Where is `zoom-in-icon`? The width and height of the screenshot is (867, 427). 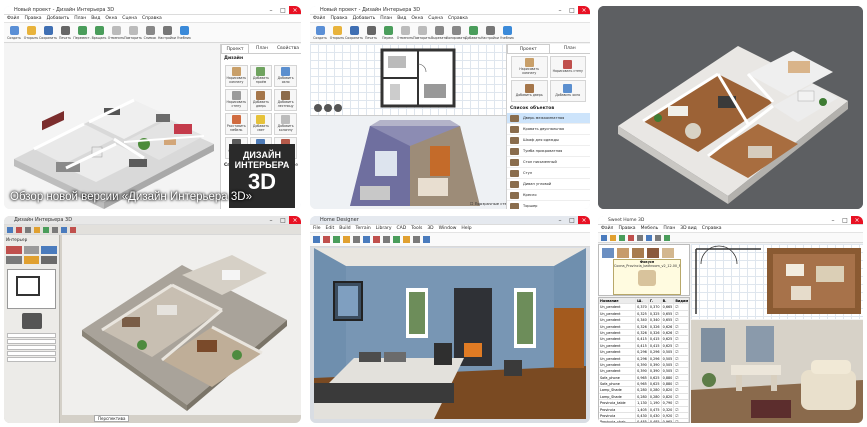 zoom-in-icon is located at coordinates (318, 108).